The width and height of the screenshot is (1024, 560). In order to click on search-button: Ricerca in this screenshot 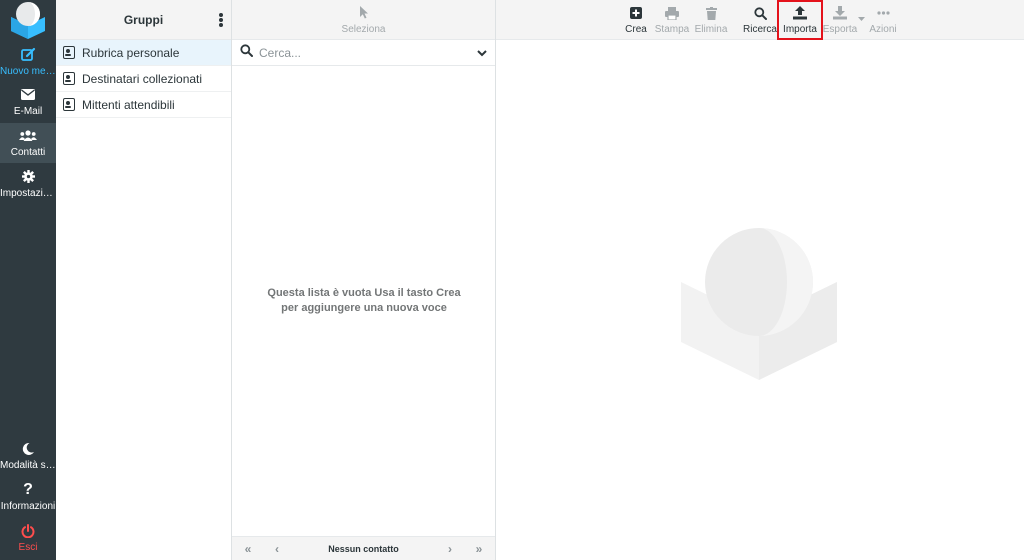, I will do `click(760, 20)`.